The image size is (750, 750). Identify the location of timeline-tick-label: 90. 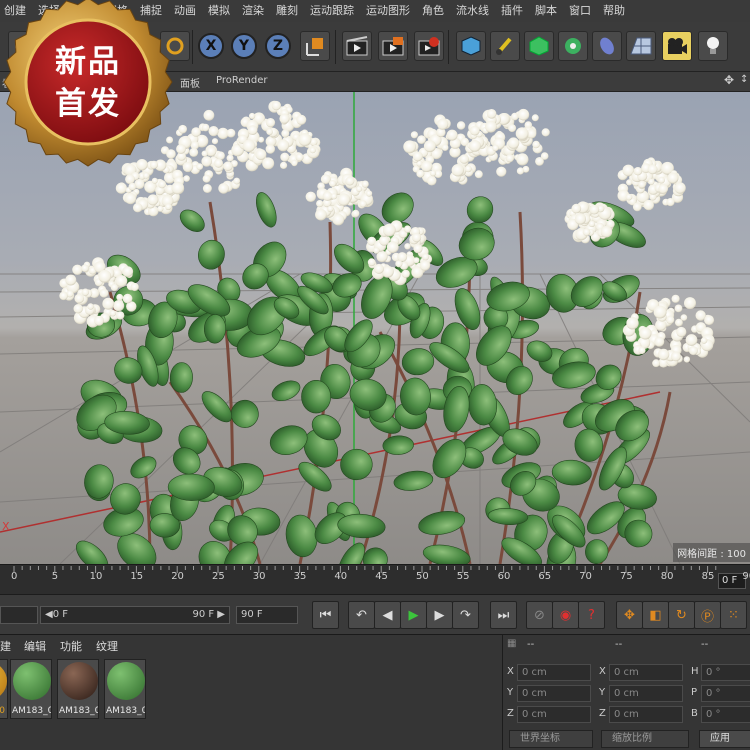
(746, 576).